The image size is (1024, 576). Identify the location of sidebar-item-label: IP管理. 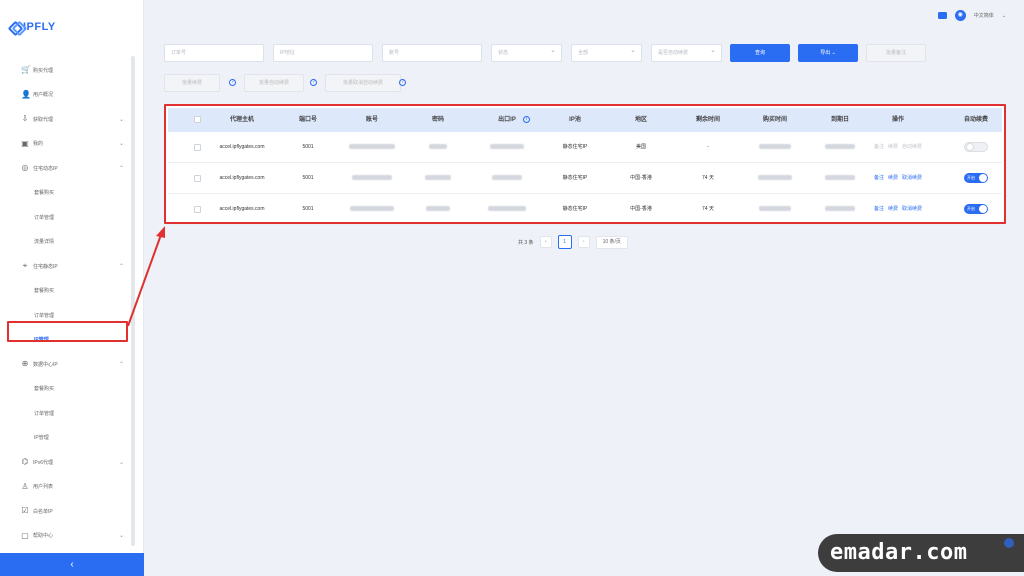
(41, 438).